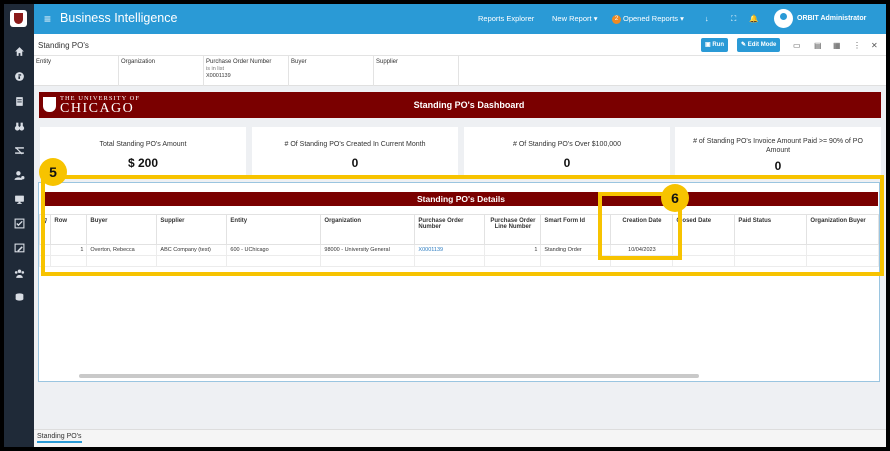  What do you see at coordinates (161, 71) in the screenshot?
I see `filter-organization: Organization` at bounding box center [161, 71].